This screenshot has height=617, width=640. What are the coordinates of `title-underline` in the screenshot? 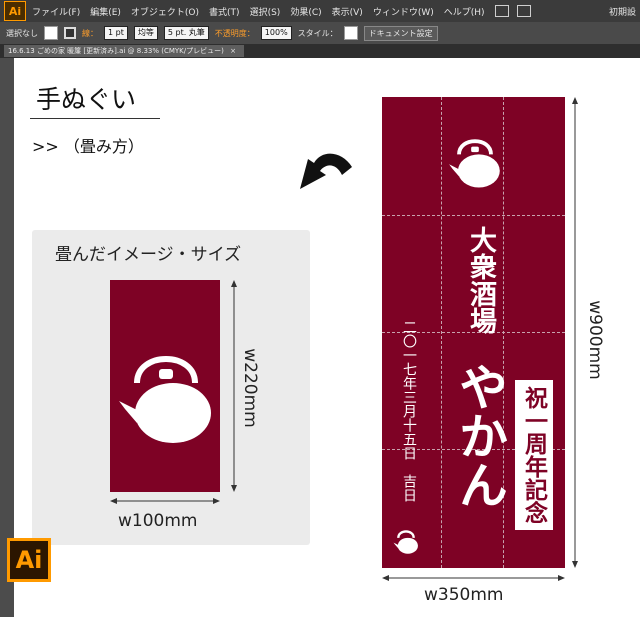 It's located at (95, 118).